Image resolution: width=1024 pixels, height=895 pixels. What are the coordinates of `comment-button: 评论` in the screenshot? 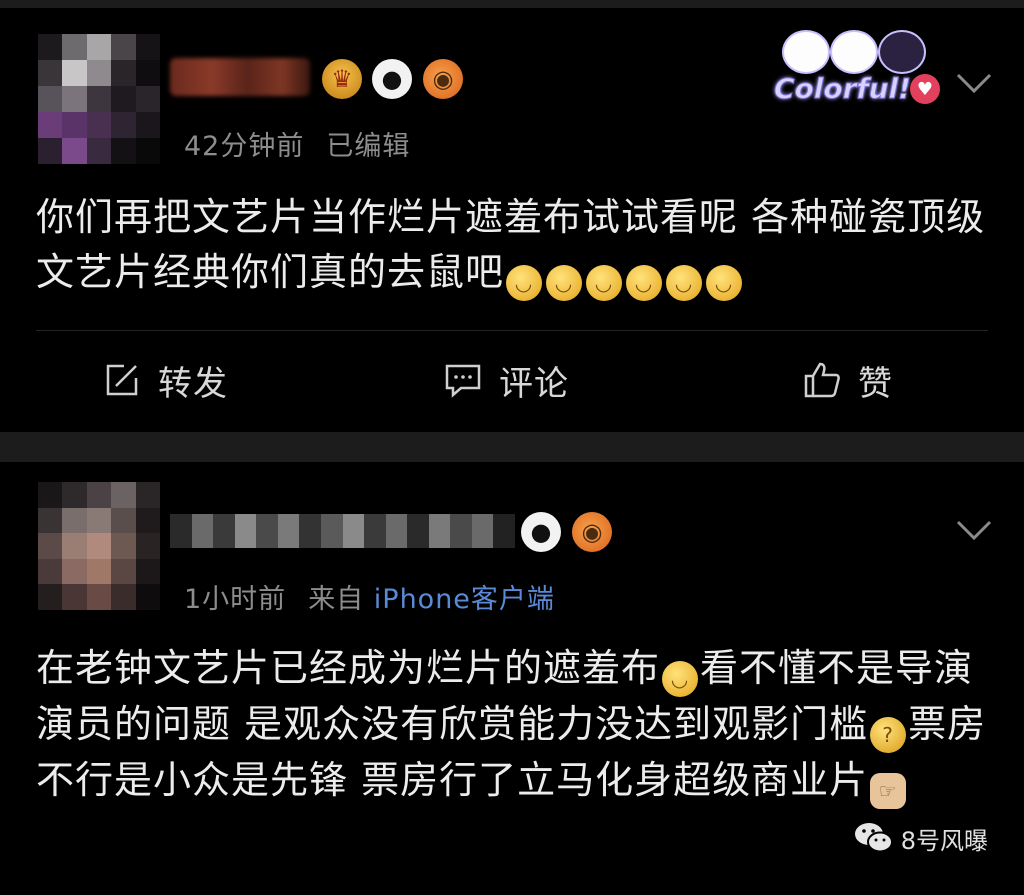 It's located at (506, 381).